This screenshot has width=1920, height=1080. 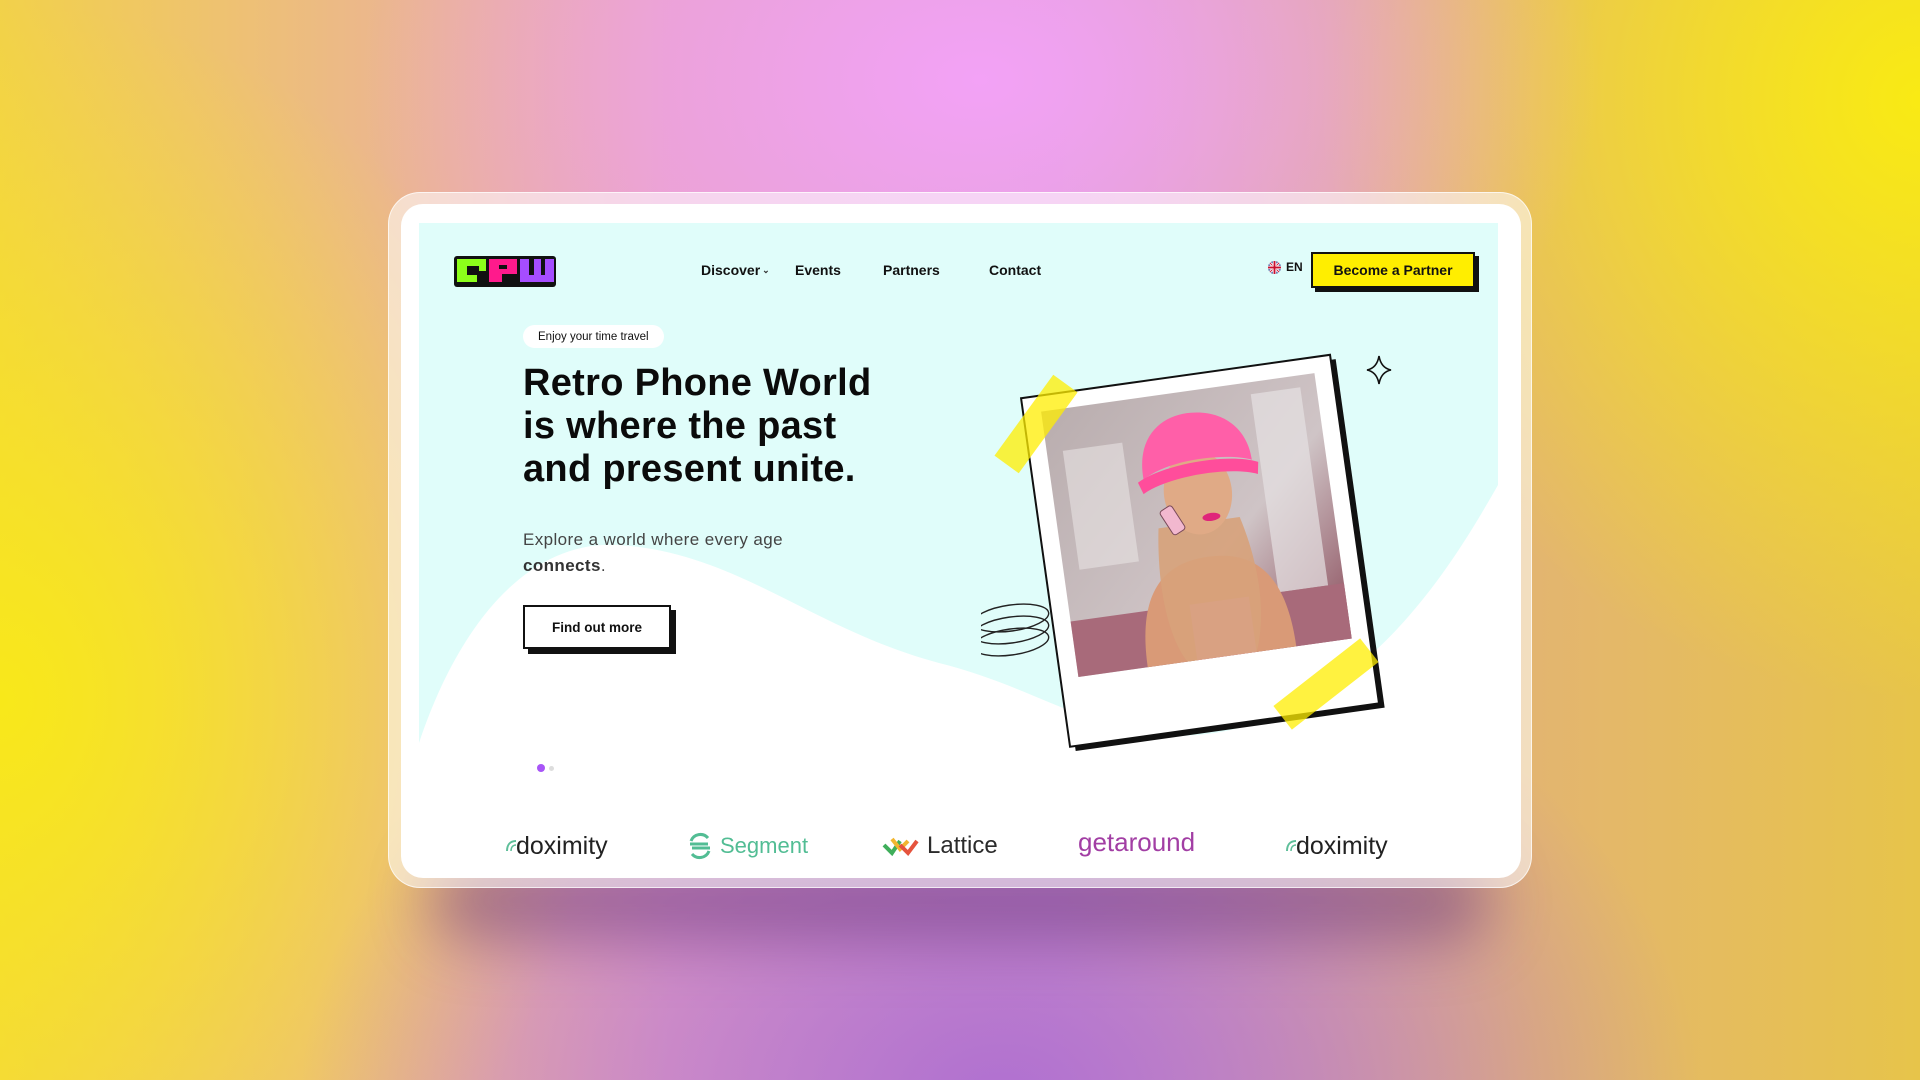 I want to click on nav-contact: Contact, so click(x=1015, y=270).